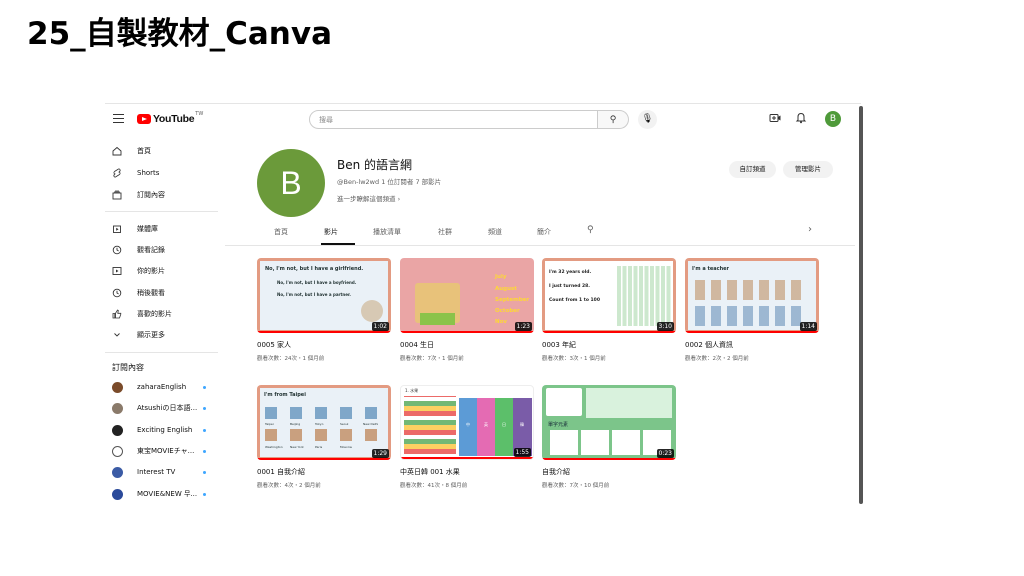 This screenshot has width=1024, height=576. I want to click on thumb-text: I just turned 28., so click(569, 286).